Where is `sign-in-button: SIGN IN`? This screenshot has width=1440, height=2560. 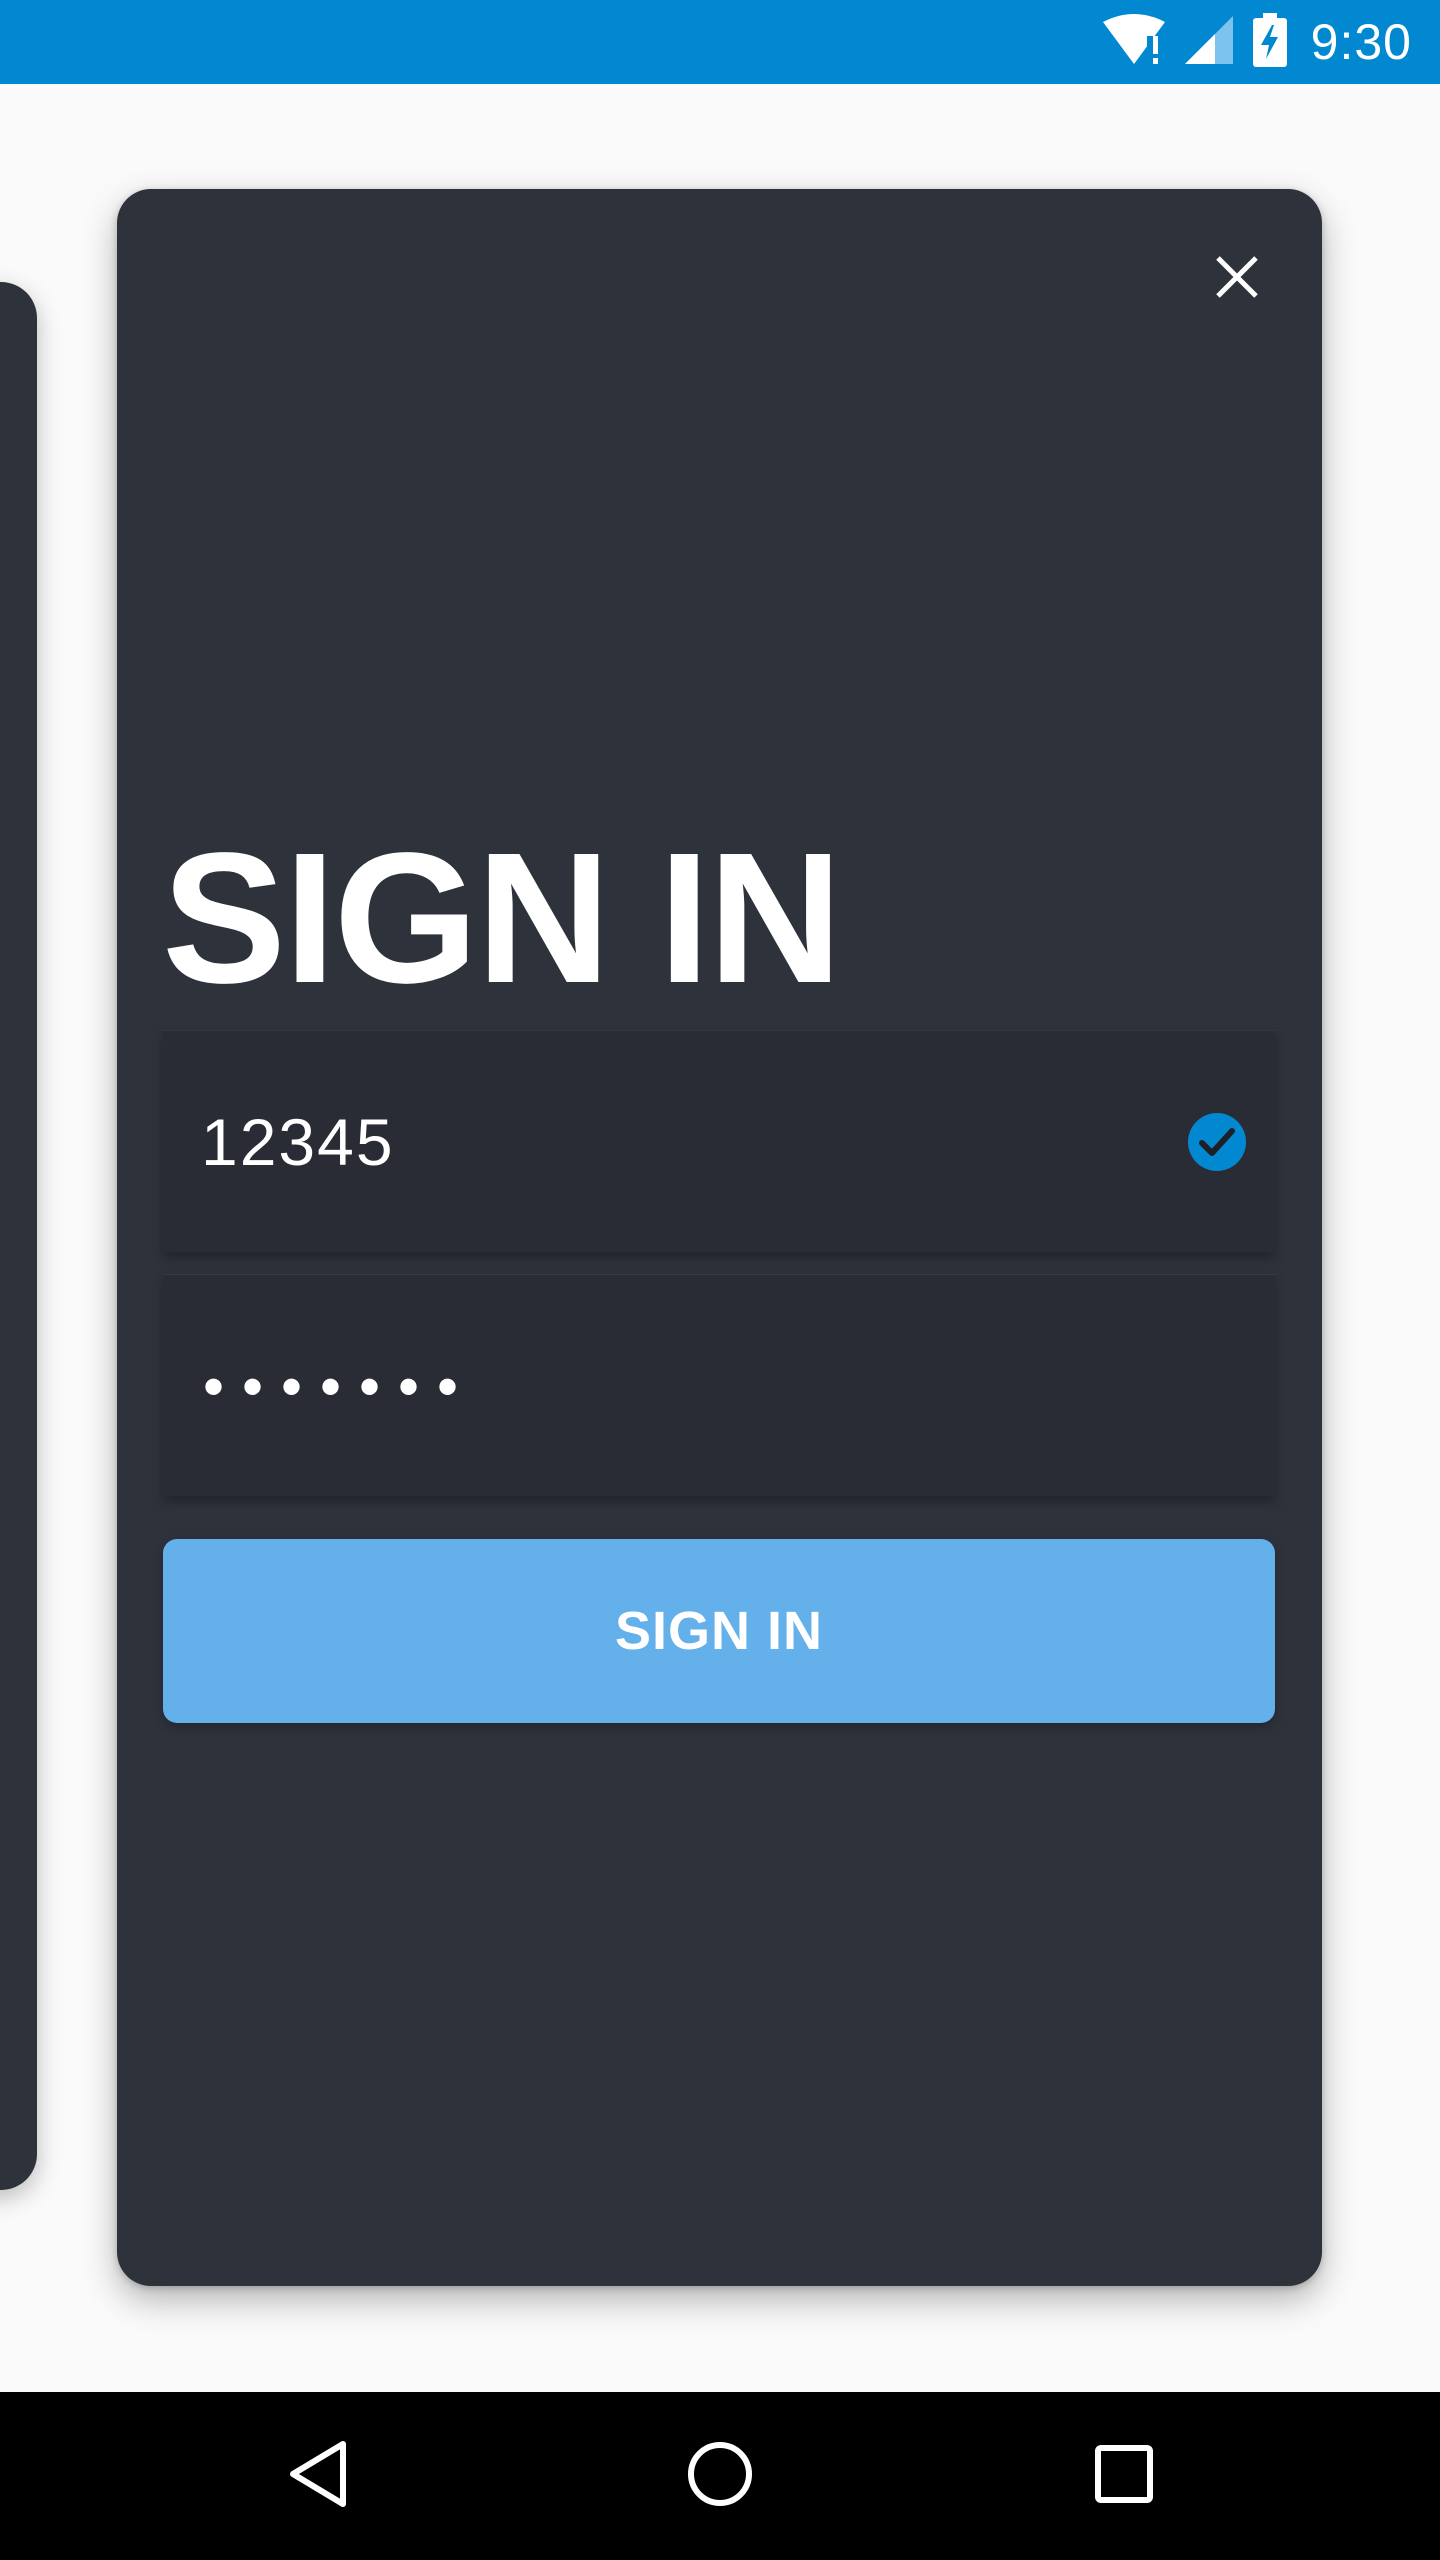 sign-in-button: SIGN IN is located at coordinates (719, 1631).